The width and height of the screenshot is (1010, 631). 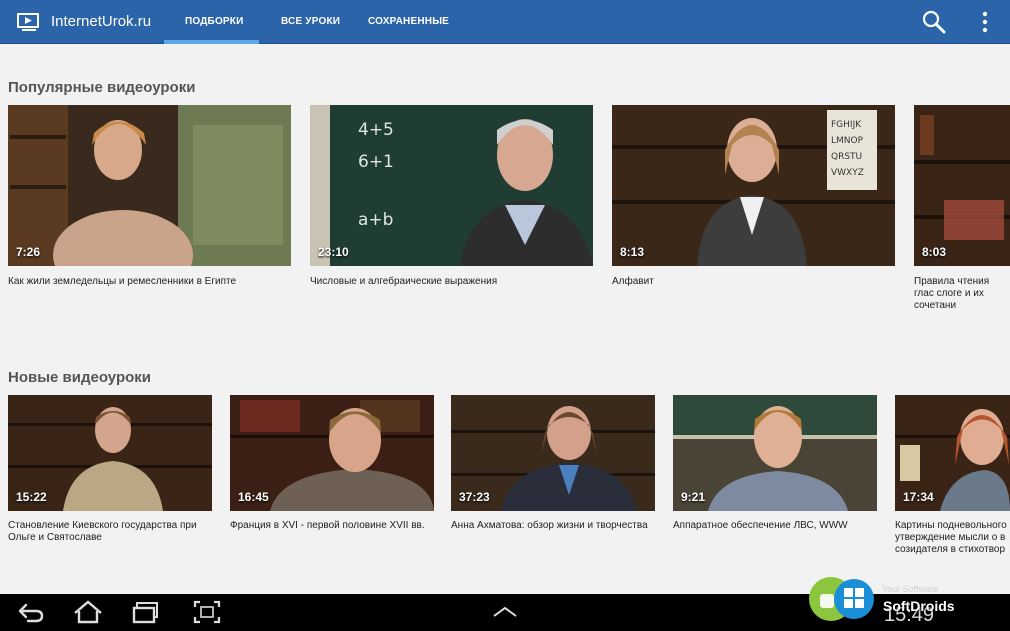 What do you see at coordinates (753, 185) in the screenshot?
I see `video-thumbnail: FGHIJK LMNOP QRSTU VWXYZ` at bounding box center [753, 185].